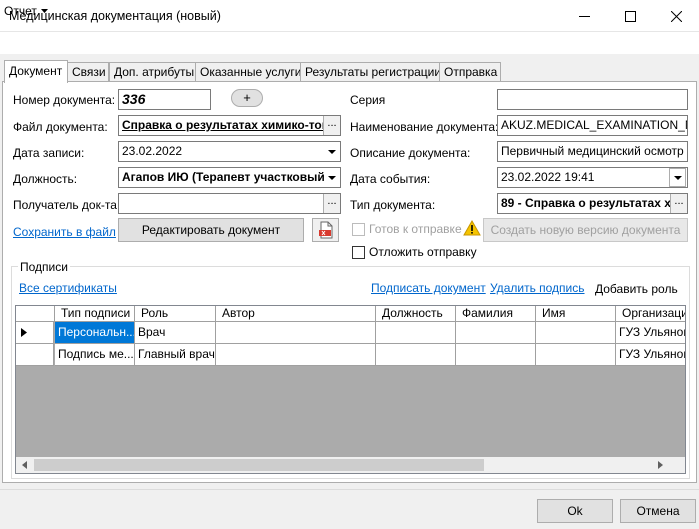 This screenshot has height=529, width=699. Describe the element at coordinates (251, 72) in the screenshot. I see `tab-label: Оказанные услуги` at that location.